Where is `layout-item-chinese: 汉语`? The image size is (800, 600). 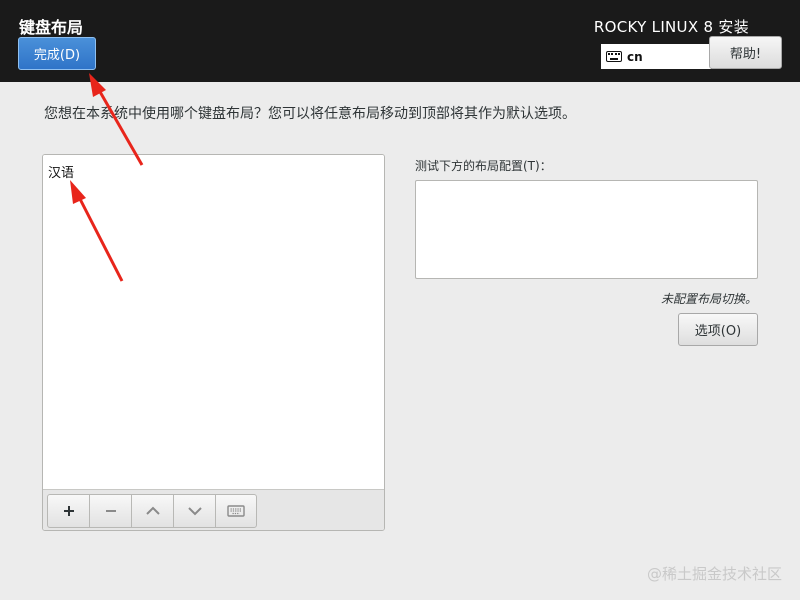
layout-item-chinese: 汉语 is located at coordinates (61, 171).